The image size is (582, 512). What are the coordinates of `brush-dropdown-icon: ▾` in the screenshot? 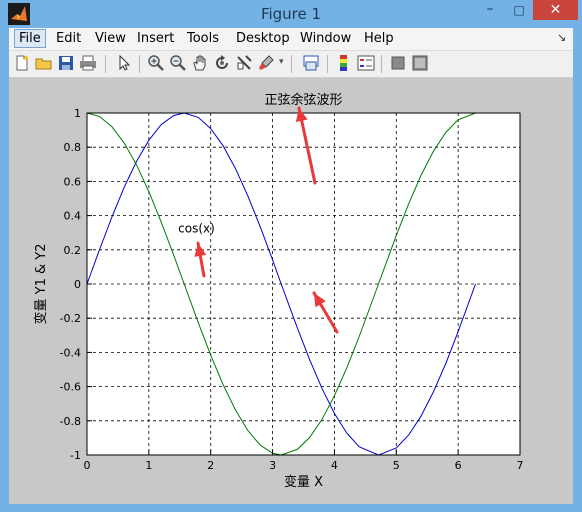 It's located at (283, 66).